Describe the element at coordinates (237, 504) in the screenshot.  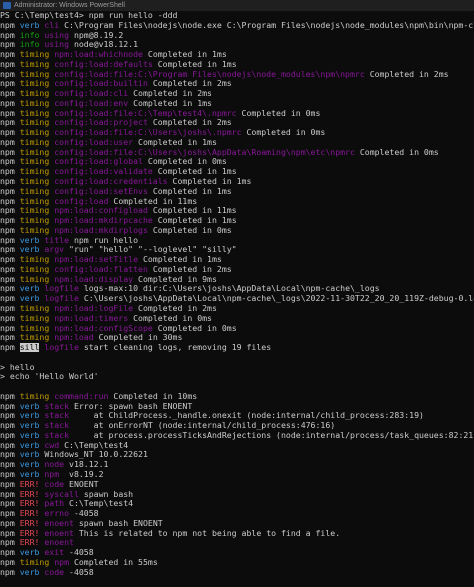
I see `console-line: npm ERR! path C:\Temp\test4` at that location.